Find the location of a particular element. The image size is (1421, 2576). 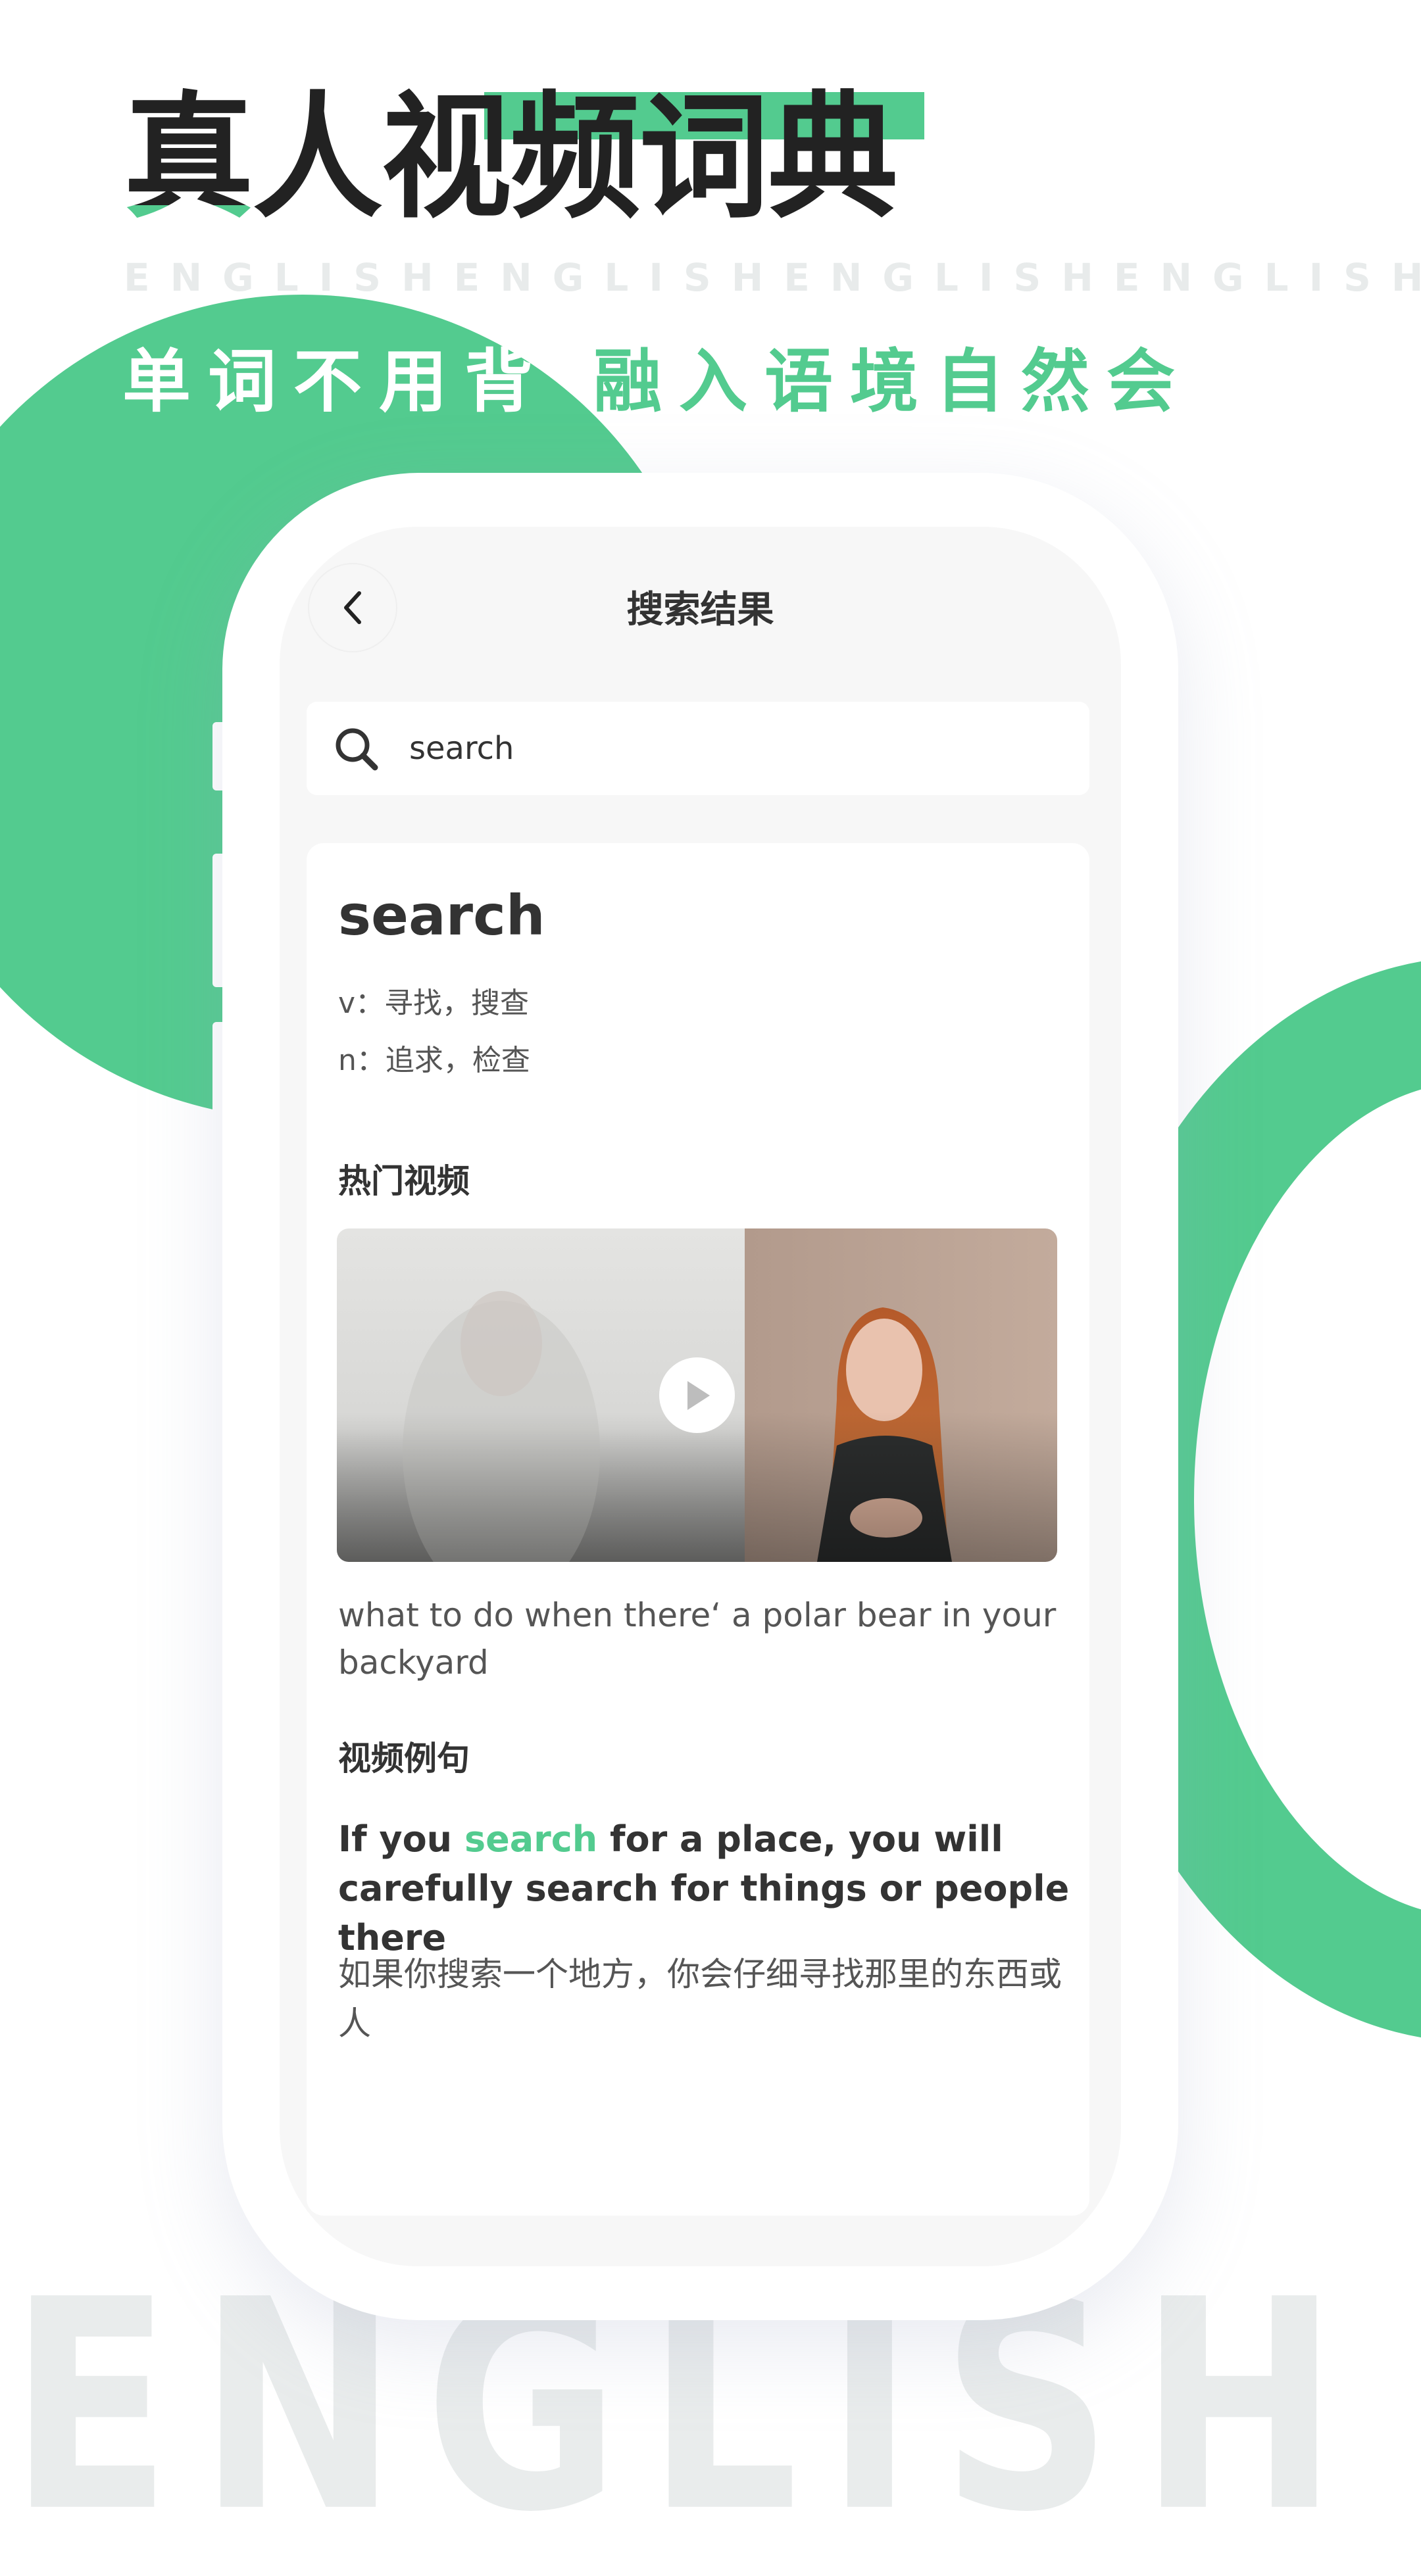

slogan-right: 融入语境自然会 is located at coordinates (893, 382).